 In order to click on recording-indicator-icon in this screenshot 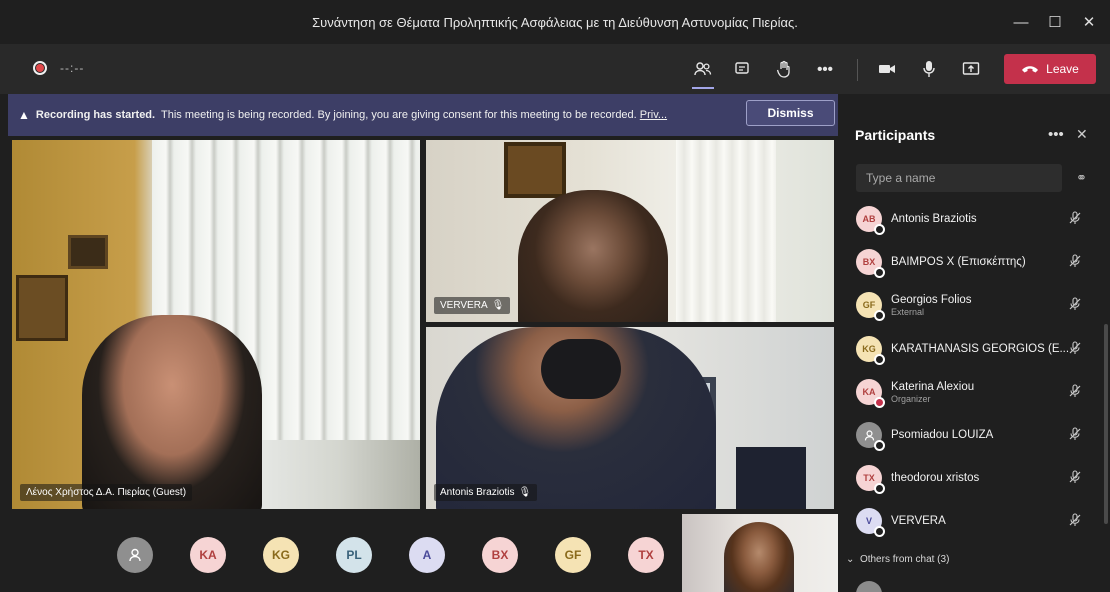, I will do `click(40, 68)`.